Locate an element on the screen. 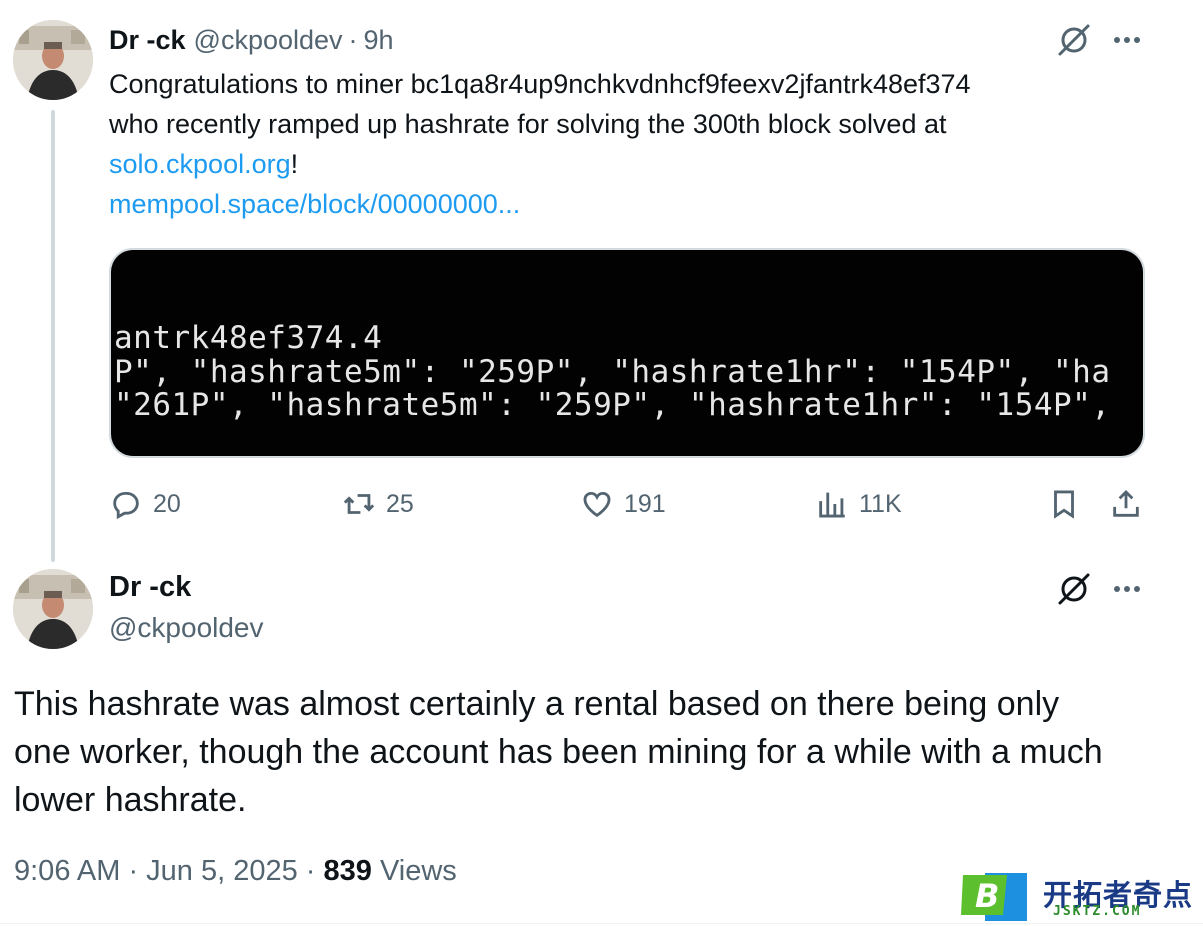 This screenshot has width=1203, height=926. tweet-header: Dr -ck @ckpooldev · 9h is located at coordinates (251, 40).